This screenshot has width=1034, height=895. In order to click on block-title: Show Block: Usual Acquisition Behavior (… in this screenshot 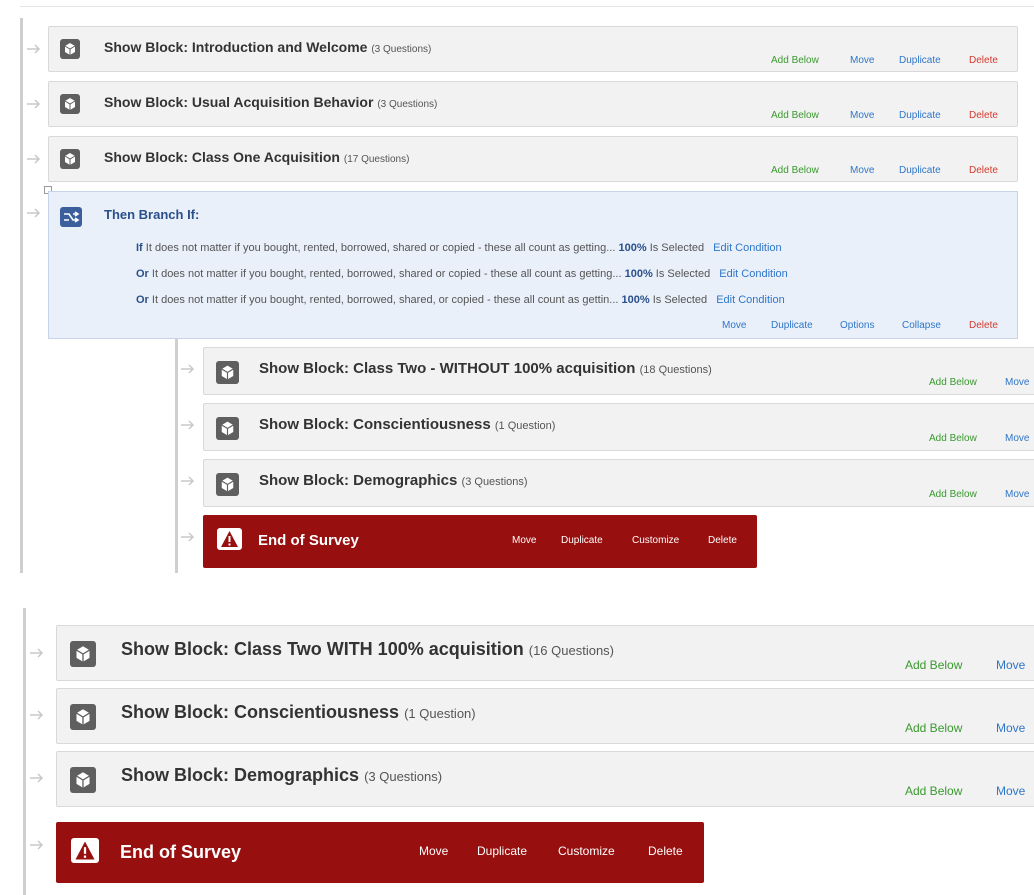, I will do `click(270, 102)`.